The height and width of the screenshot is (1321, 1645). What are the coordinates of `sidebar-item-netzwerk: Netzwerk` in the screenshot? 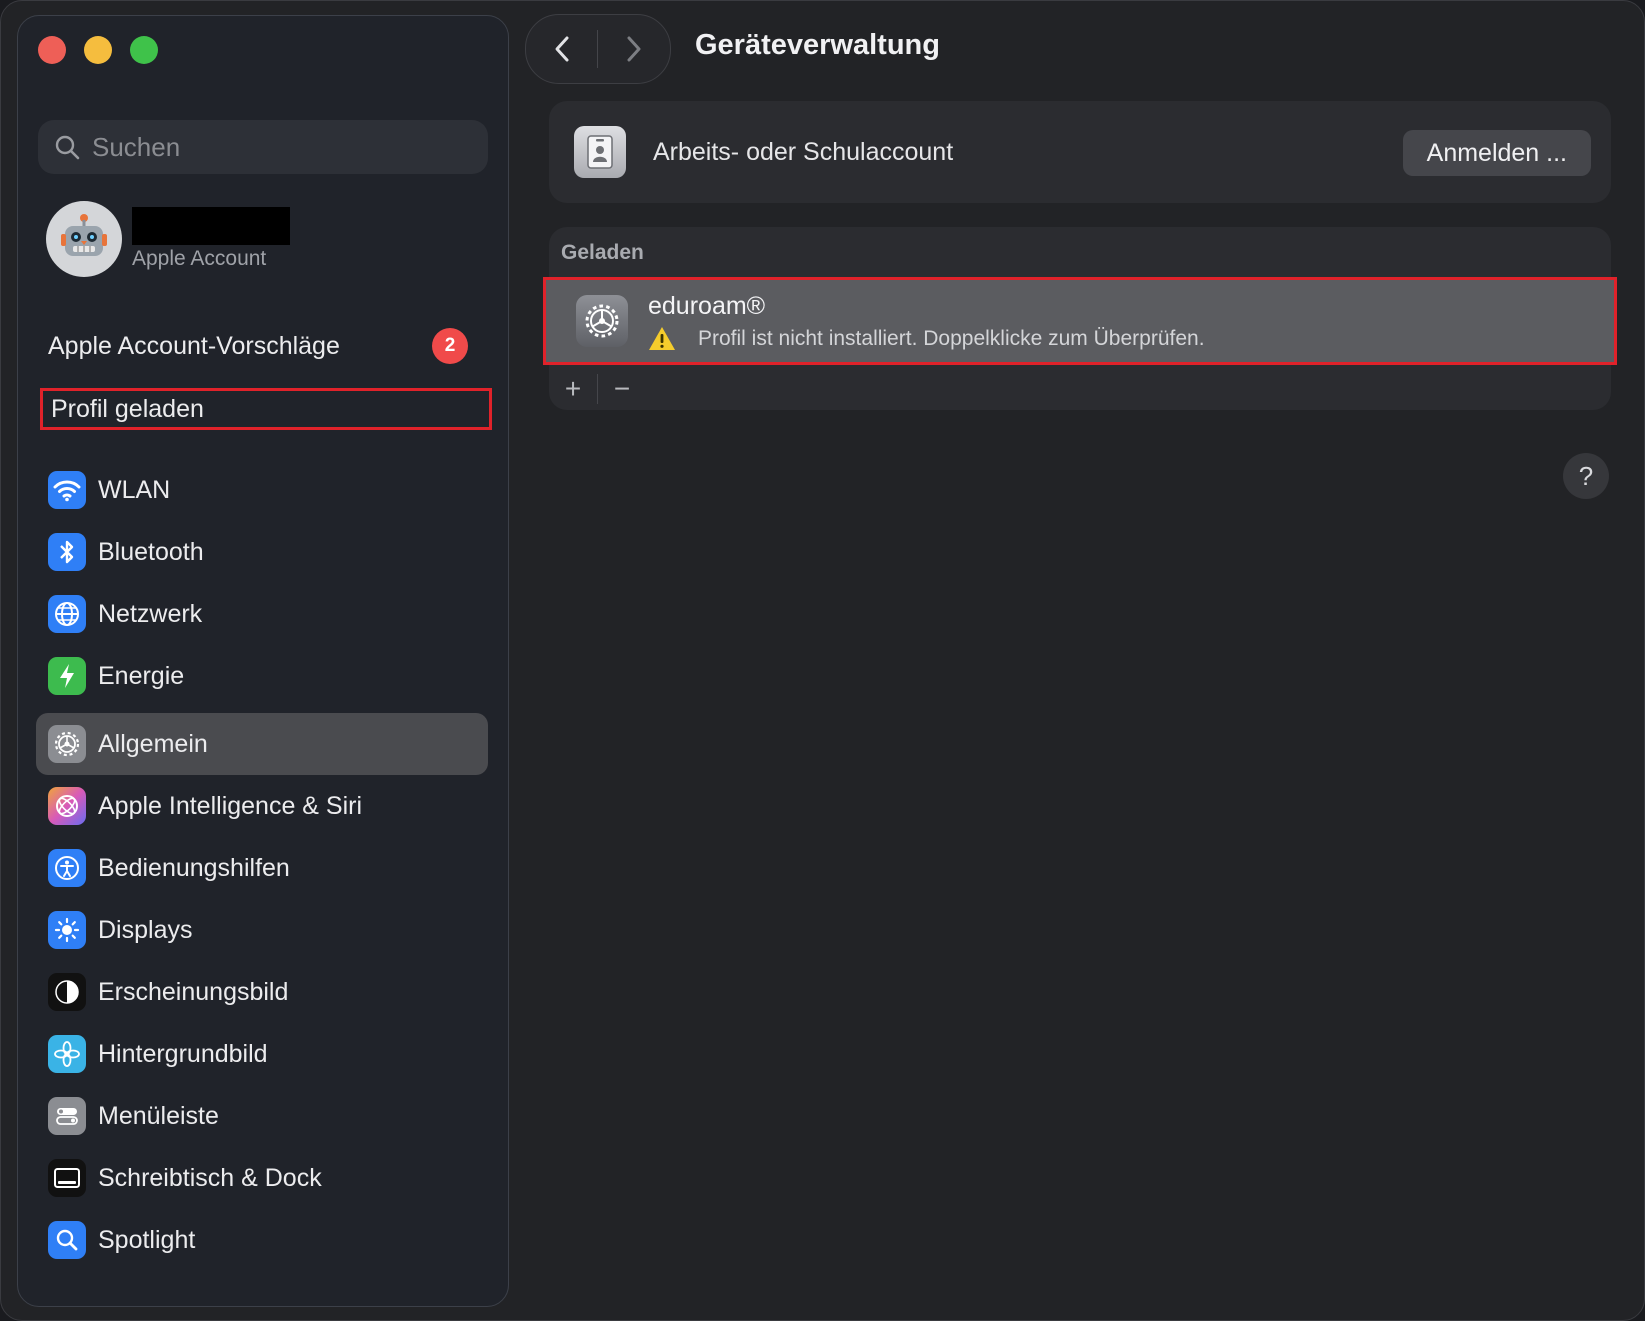 It's located at (262, 614).